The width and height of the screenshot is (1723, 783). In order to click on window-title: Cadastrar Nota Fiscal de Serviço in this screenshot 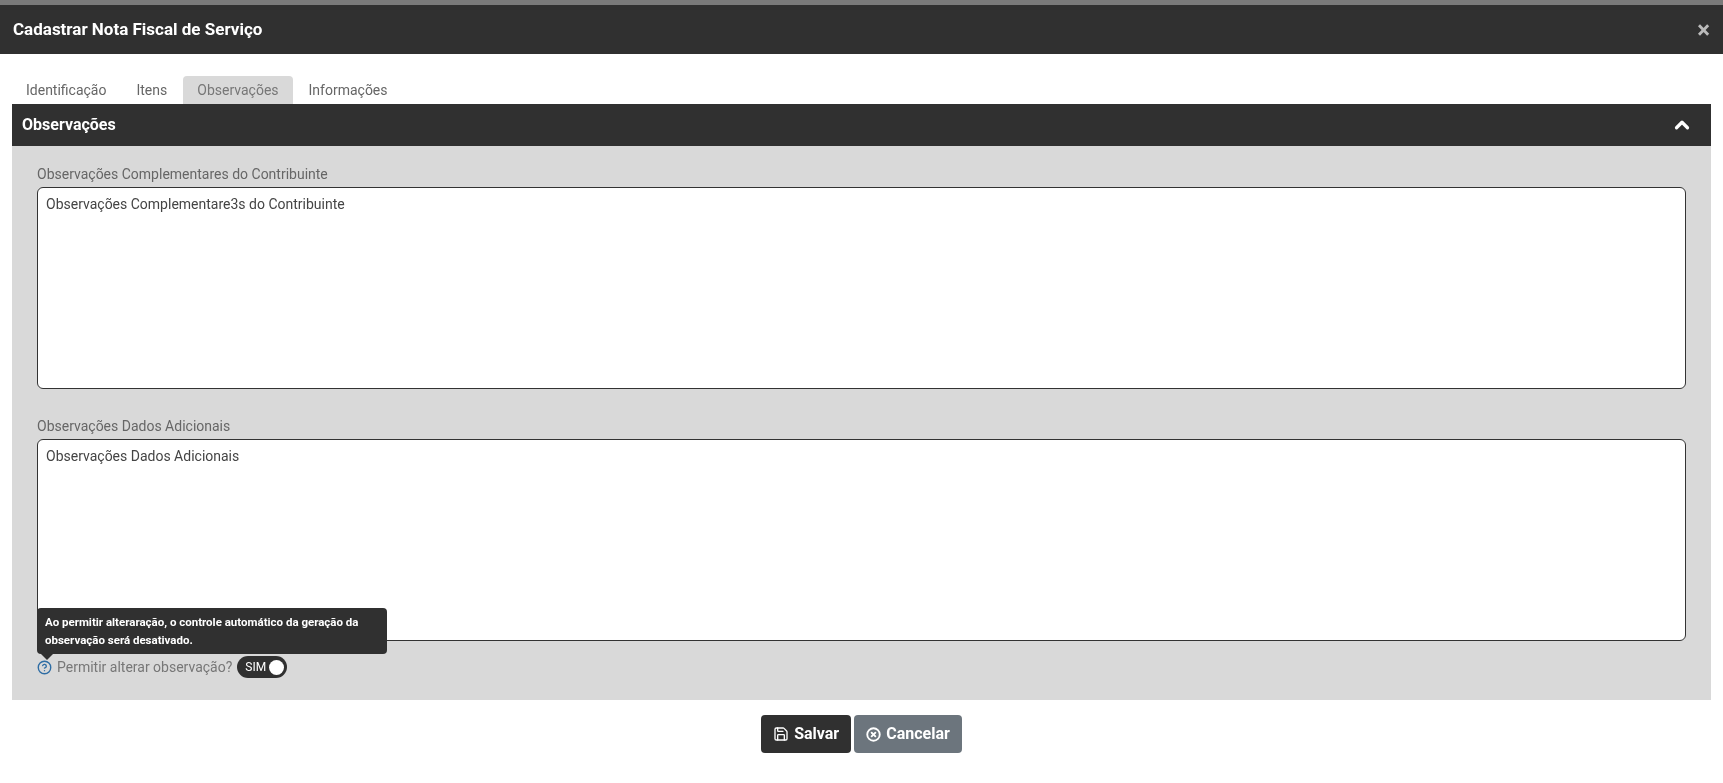, I will do `click(138, 29)`.